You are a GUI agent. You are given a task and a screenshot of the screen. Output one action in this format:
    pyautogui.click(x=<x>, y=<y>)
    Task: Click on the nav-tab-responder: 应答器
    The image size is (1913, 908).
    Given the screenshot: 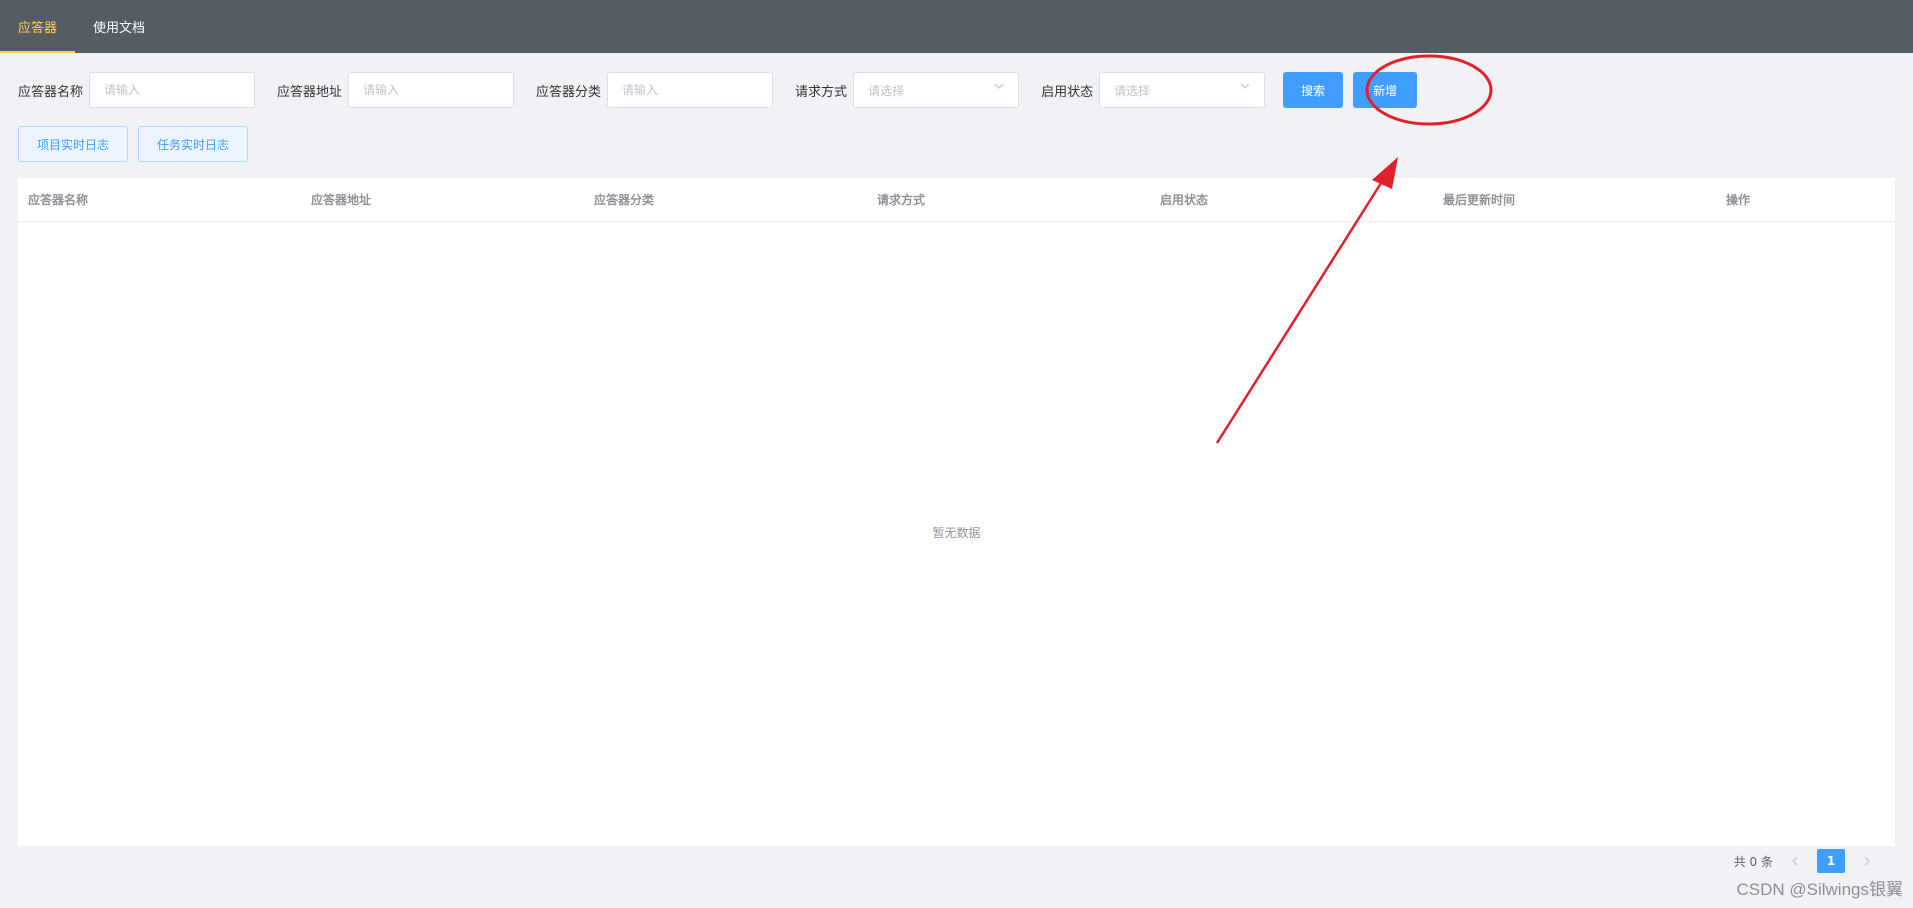 What is the action you would take?
    pyautogui.click(x=38, y=26)
    